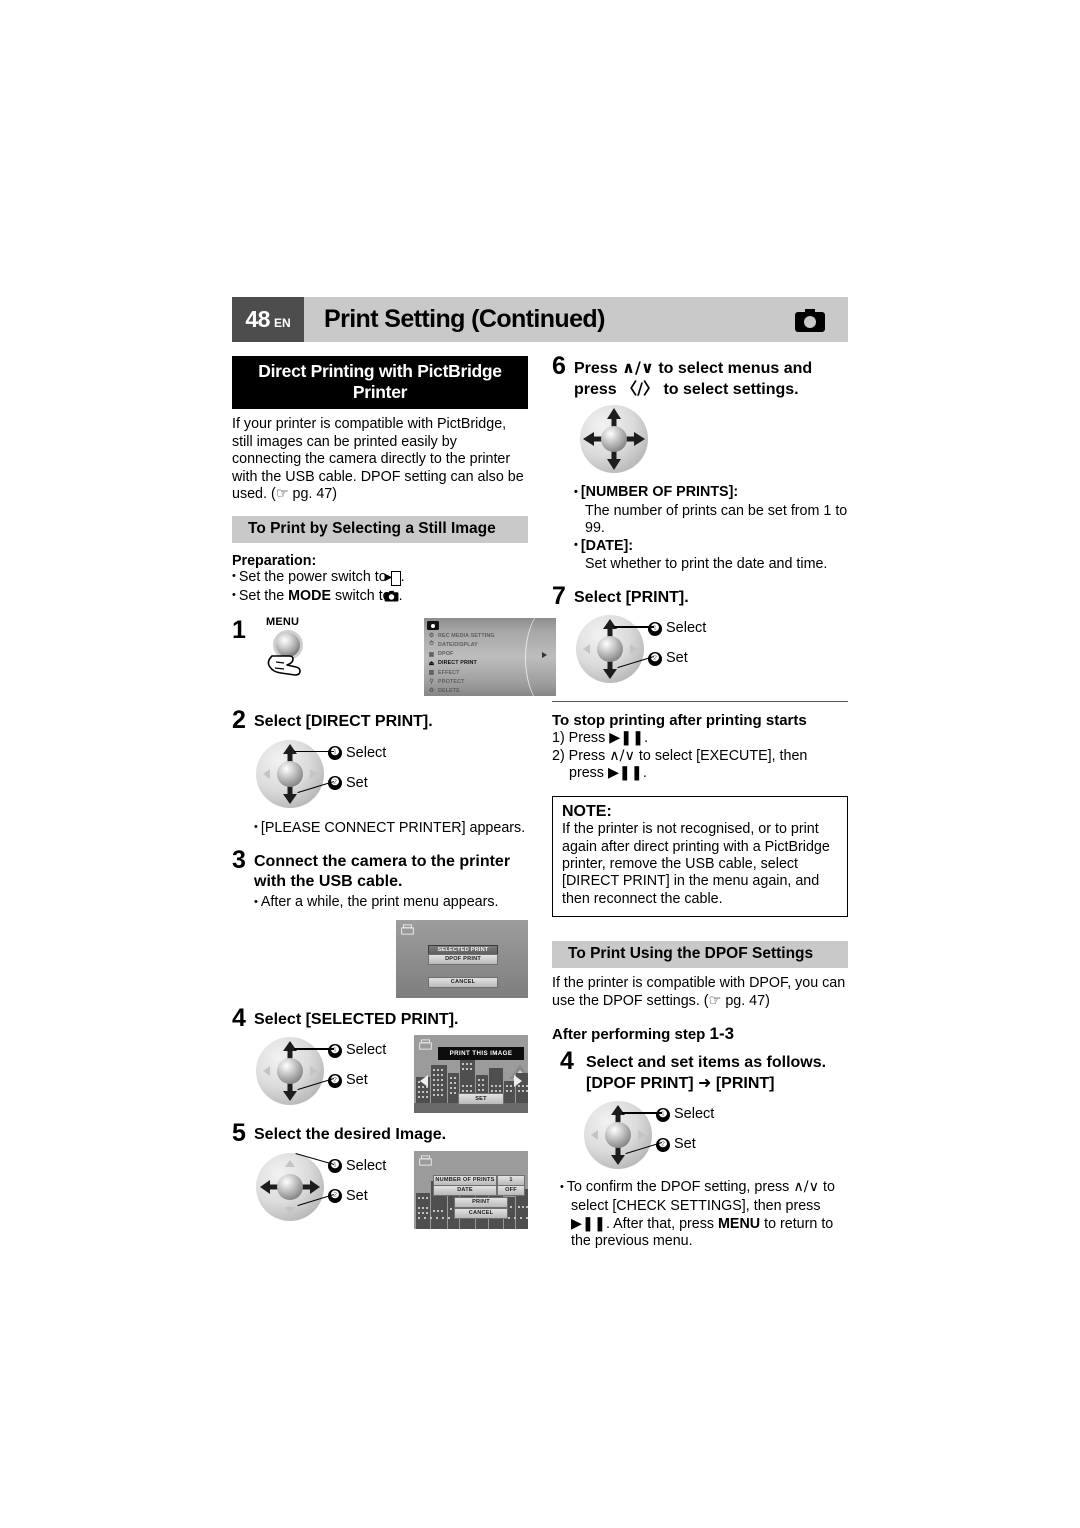 The height and width of the screenshot is (1528, 1080). Describe the element at coordinates (433, 626) in the screenshot. I see `still-tab-icon` at that location.